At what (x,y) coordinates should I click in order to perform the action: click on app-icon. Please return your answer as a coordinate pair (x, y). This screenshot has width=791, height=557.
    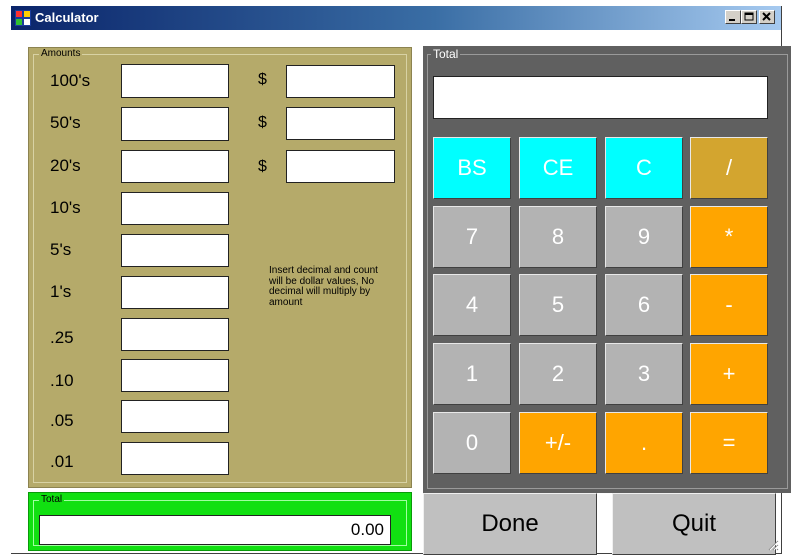
    Looking at the image, I should click on (23, 18).